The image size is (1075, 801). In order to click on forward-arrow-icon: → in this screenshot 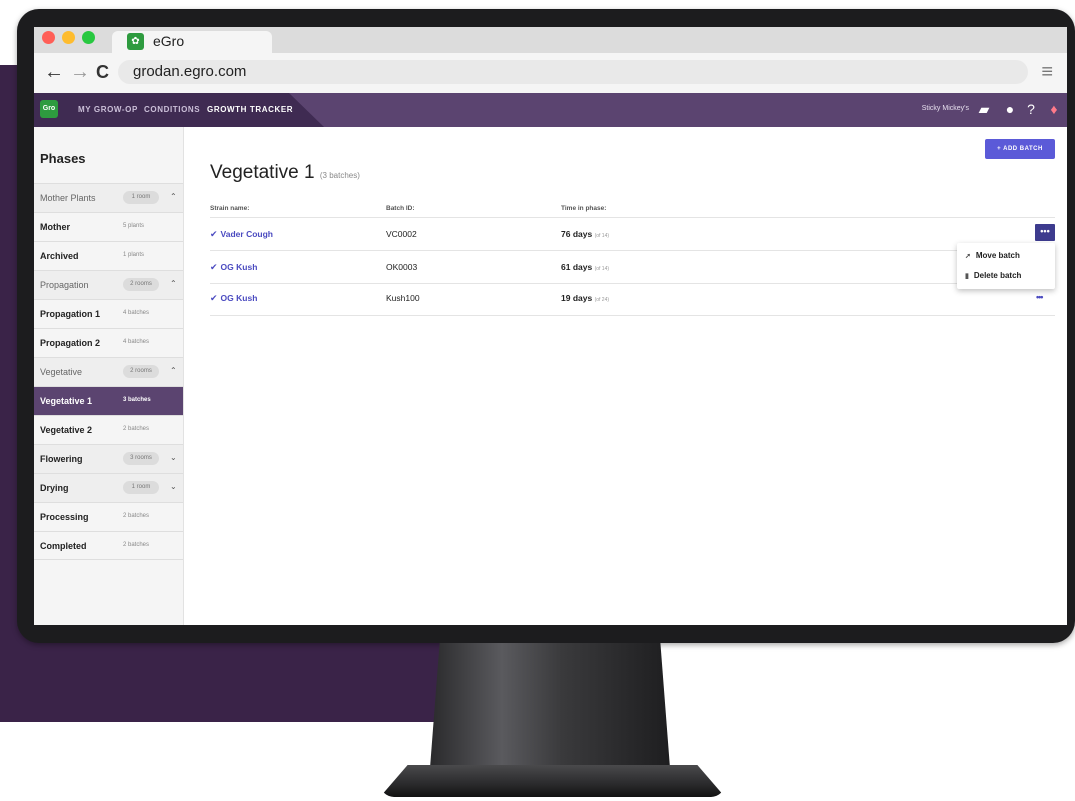, I will do `click(80, 72)`.